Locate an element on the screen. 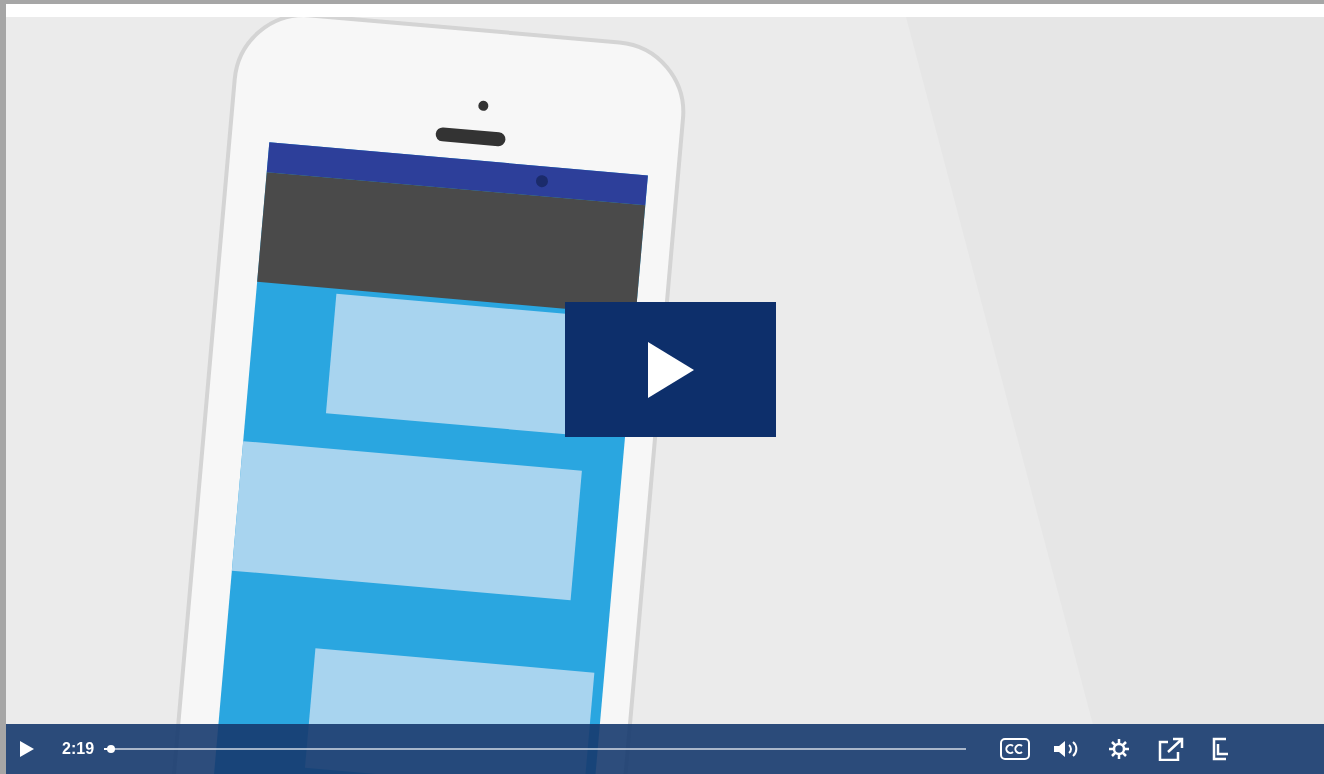 The height and width of the screenshot is (774, 1324). settings-icon is located at coordinates (1119, 749).